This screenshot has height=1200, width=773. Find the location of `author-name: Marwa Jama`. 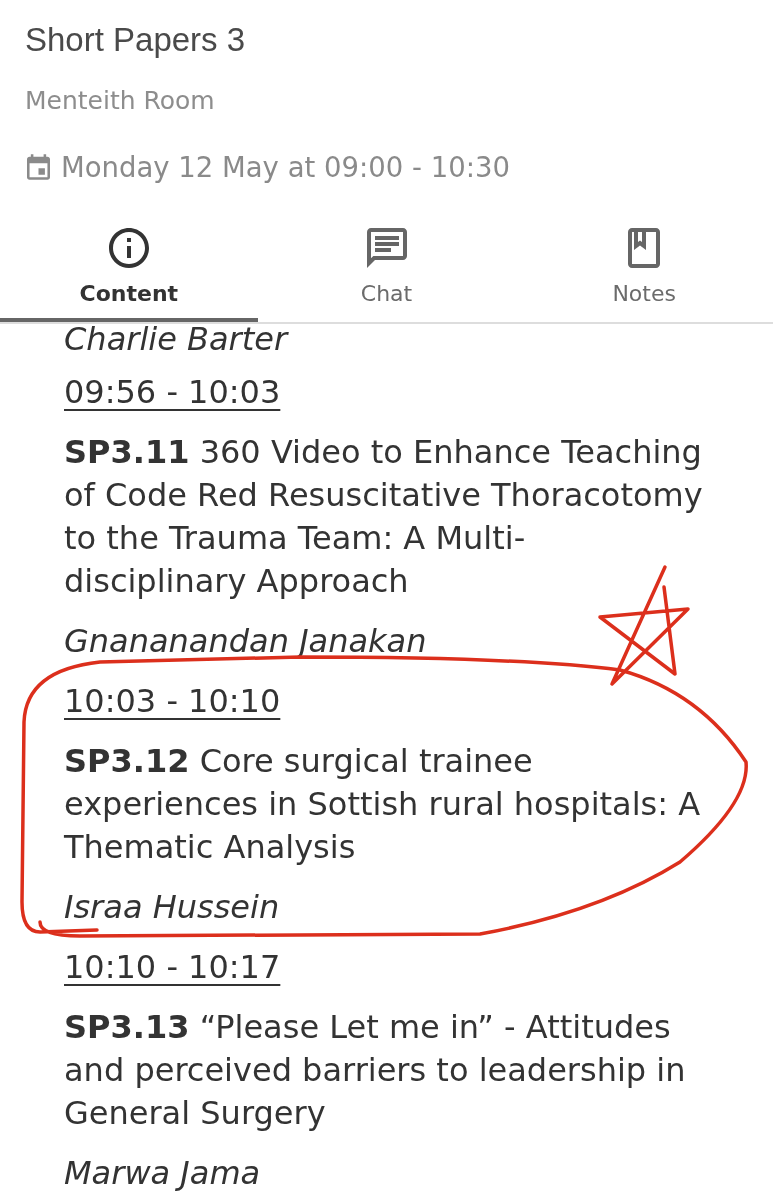

author-name: Marwa Jama is located at coordinates (162, 1173).